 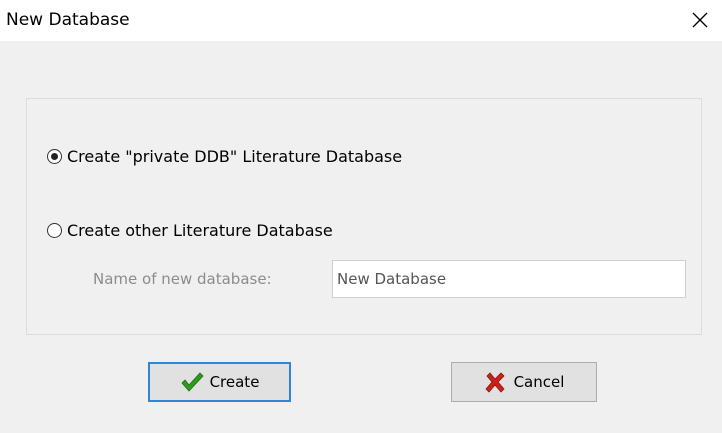 I want to click on option-private-ddb-label: Create "private DDB" Literature Database, so click(x=235, y=156).